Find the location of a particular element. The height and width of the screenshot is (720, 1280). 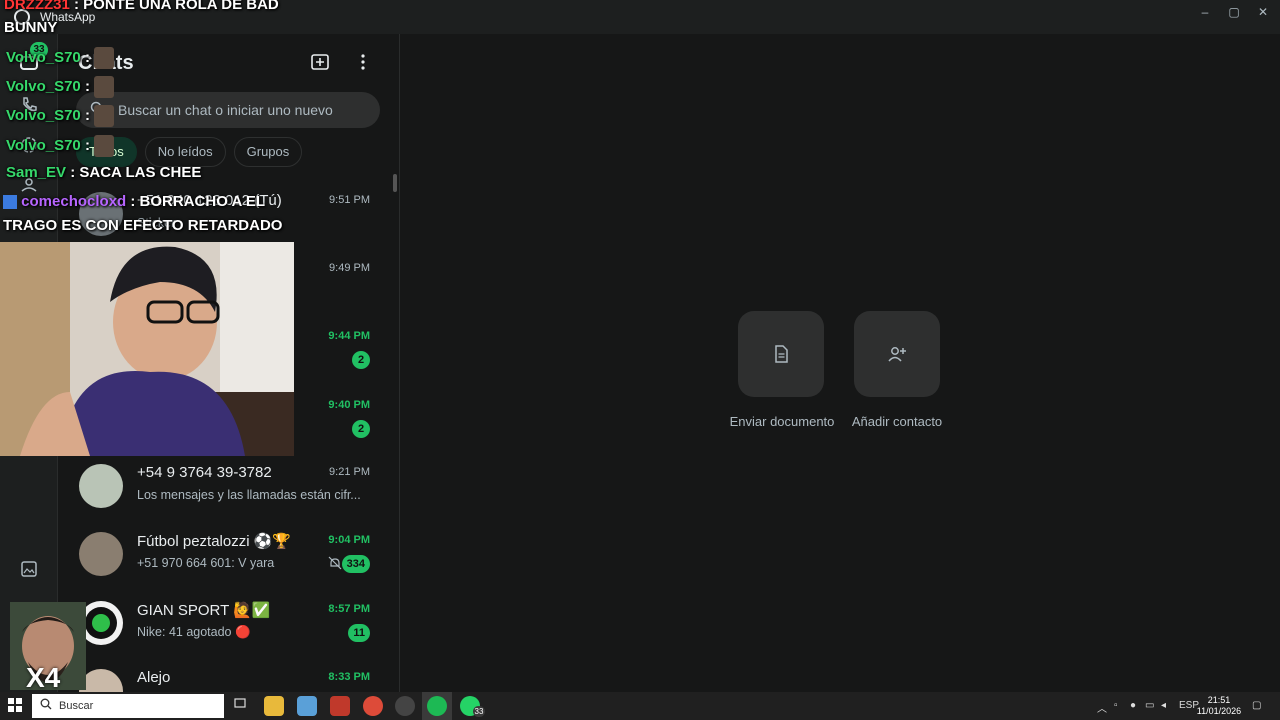

stream-text: BUNNY is located at coordinates (31, 27).